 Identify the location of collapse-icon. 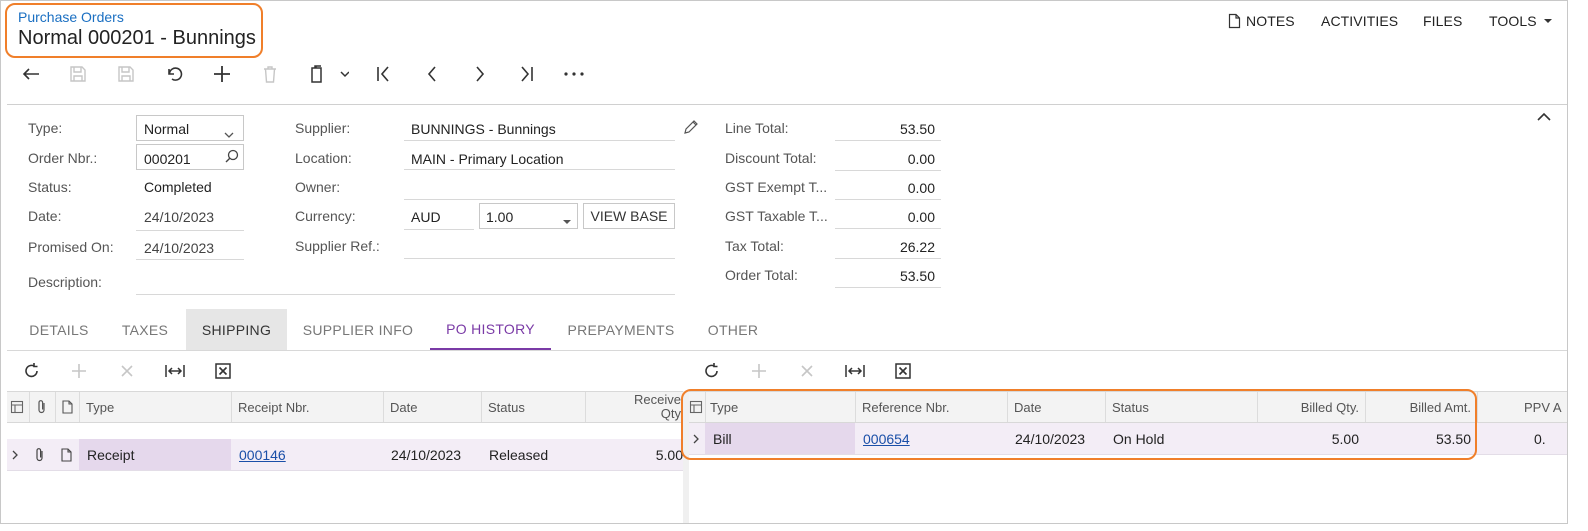
(1544, 117).